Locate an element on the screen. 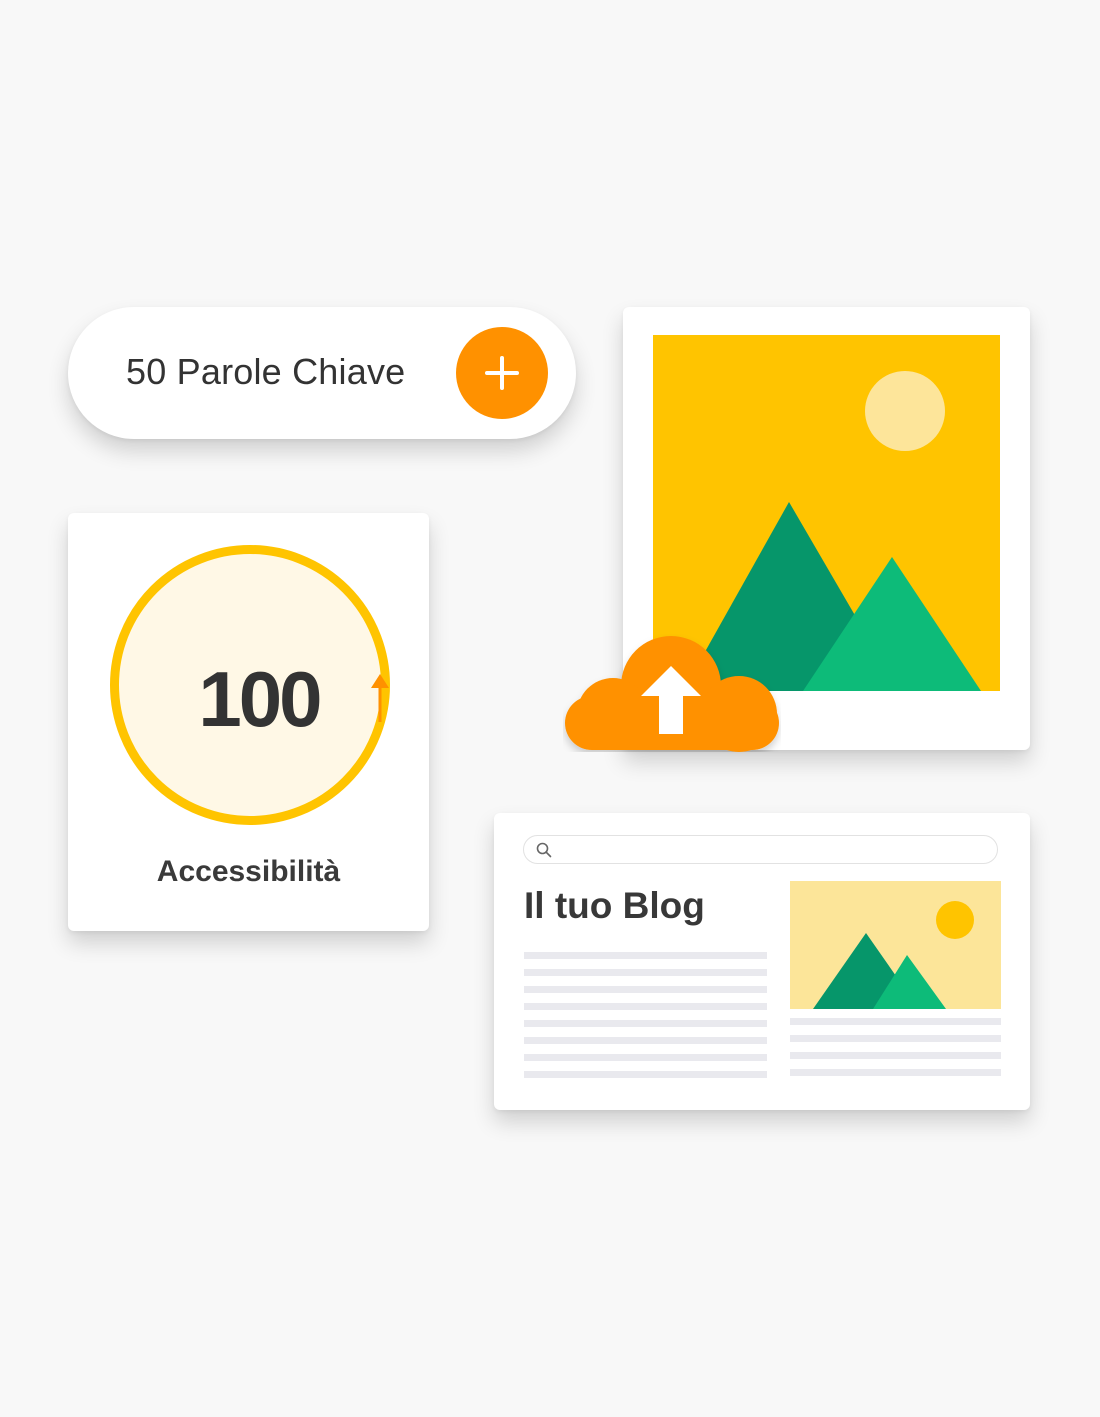 This screenshot has width=1100, height=1417. blog-card: Il tuo Blog is located at coordinates (762, 961).